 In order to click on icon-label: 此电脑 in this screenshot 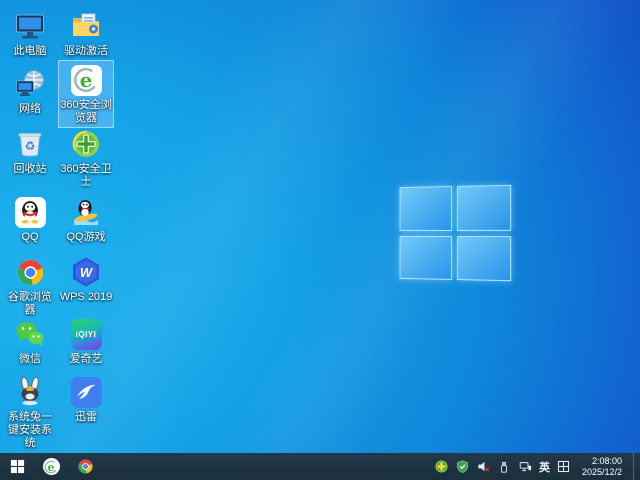, I will do `click(30, 51)`.